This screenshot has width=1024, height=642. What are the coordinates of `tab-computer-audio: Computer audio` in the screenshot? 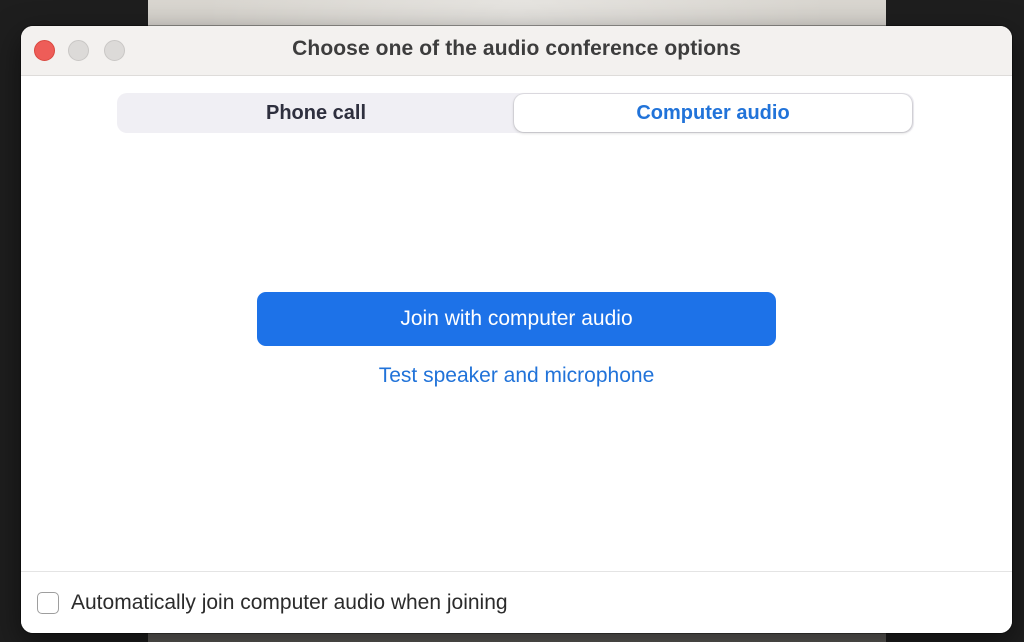 It's located at (713, 113).